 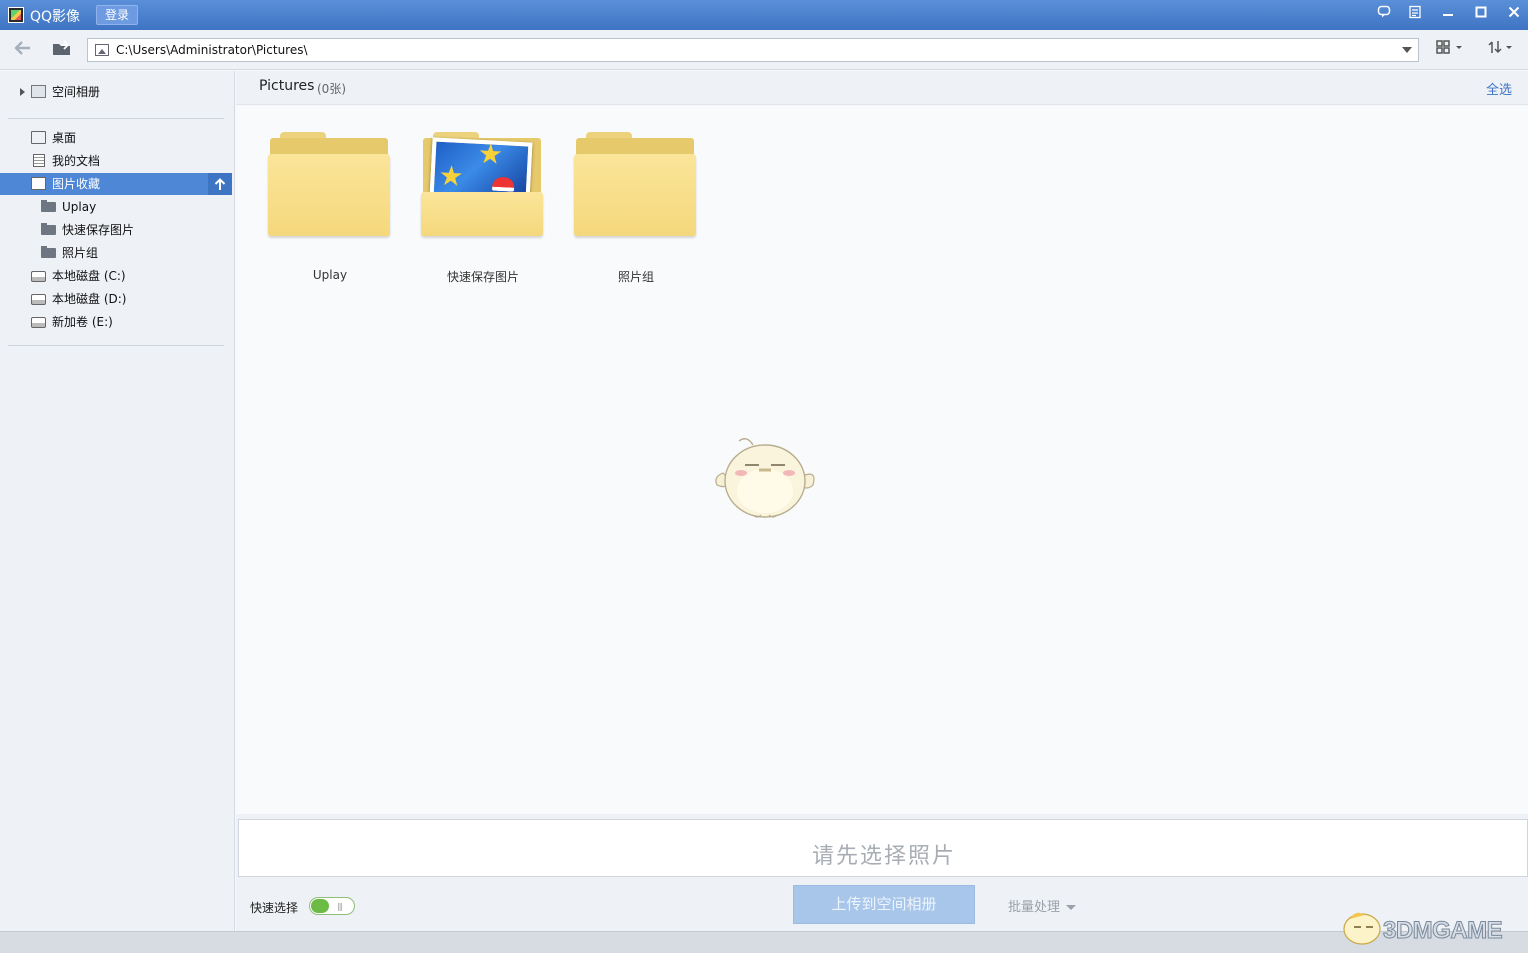 What do you see at coordinates (1453, 50) in the screenshot?
I see `view-mode-icon` at bounding box center [1453, 50].